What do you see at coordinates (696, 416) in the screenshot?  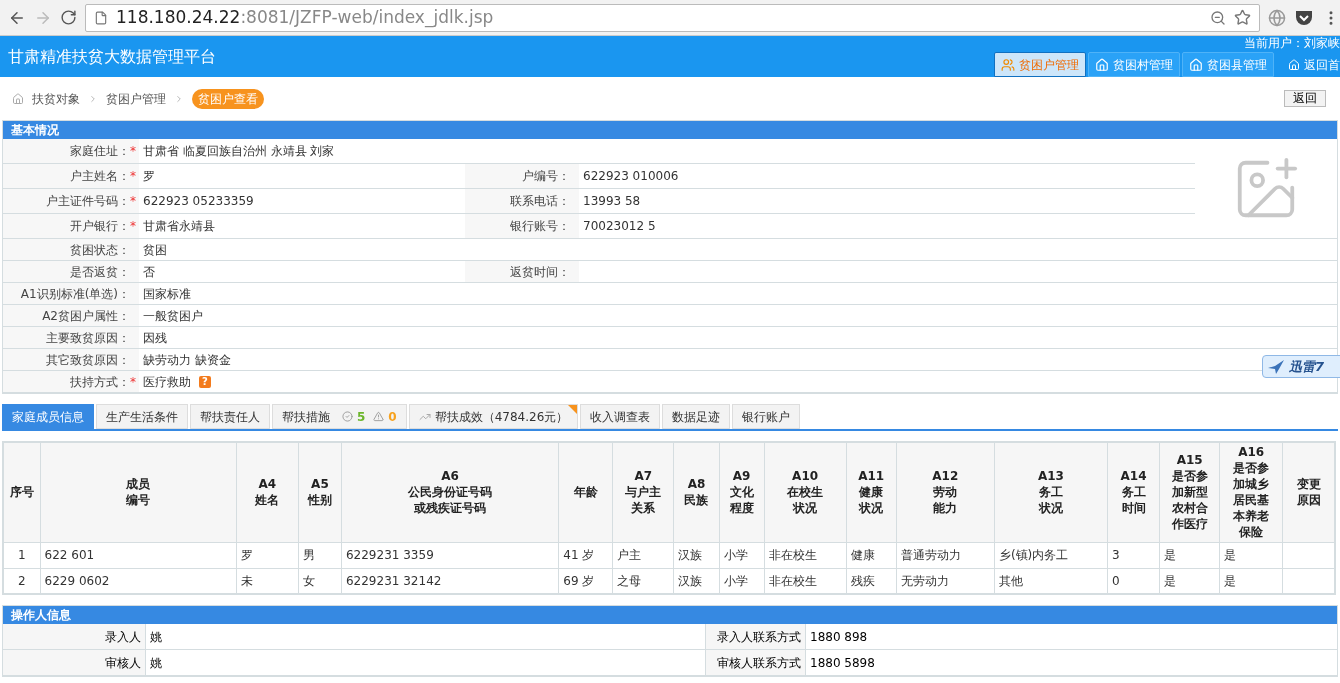 I see `tab: 数据足迹` at bounding box center [696, 416].